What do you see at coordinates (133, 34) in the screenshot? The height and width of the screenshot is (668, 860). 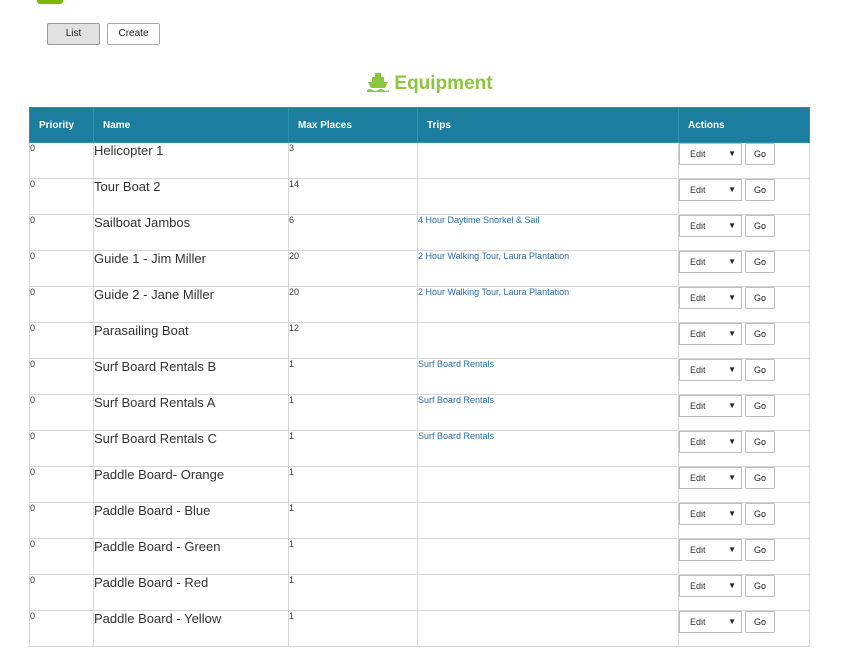 I see `create-button: Create` at bounding box center [133, 34].